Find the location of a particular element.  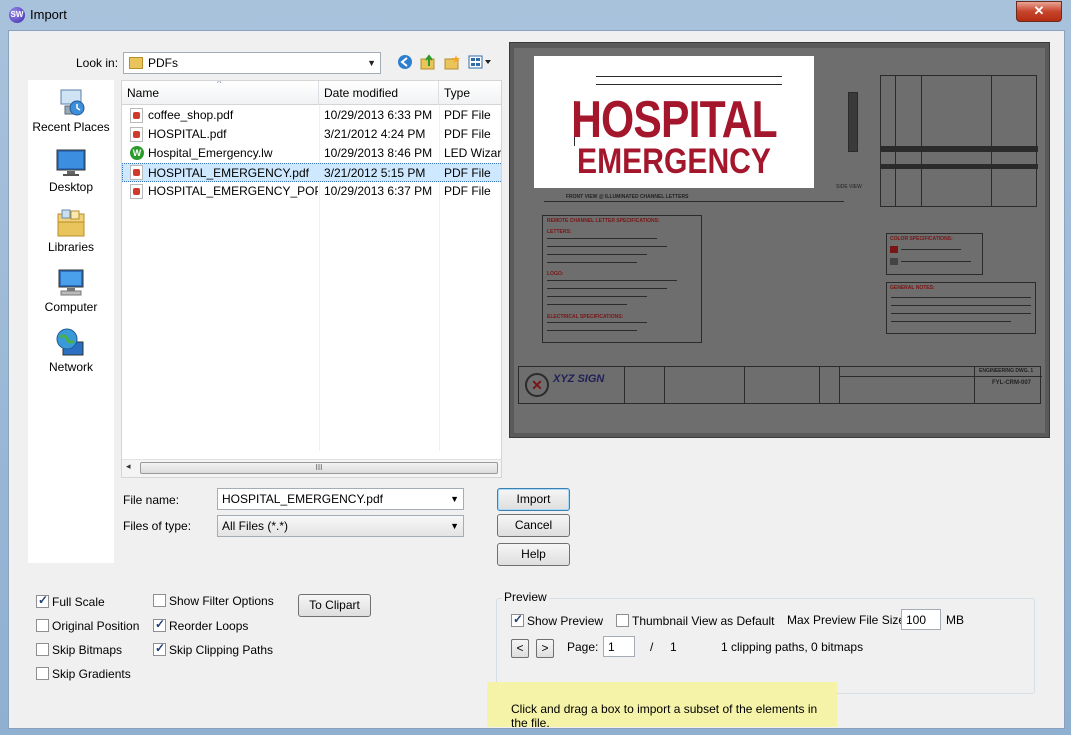

place-libraries: Libraries is located at coordinates (71, 231).